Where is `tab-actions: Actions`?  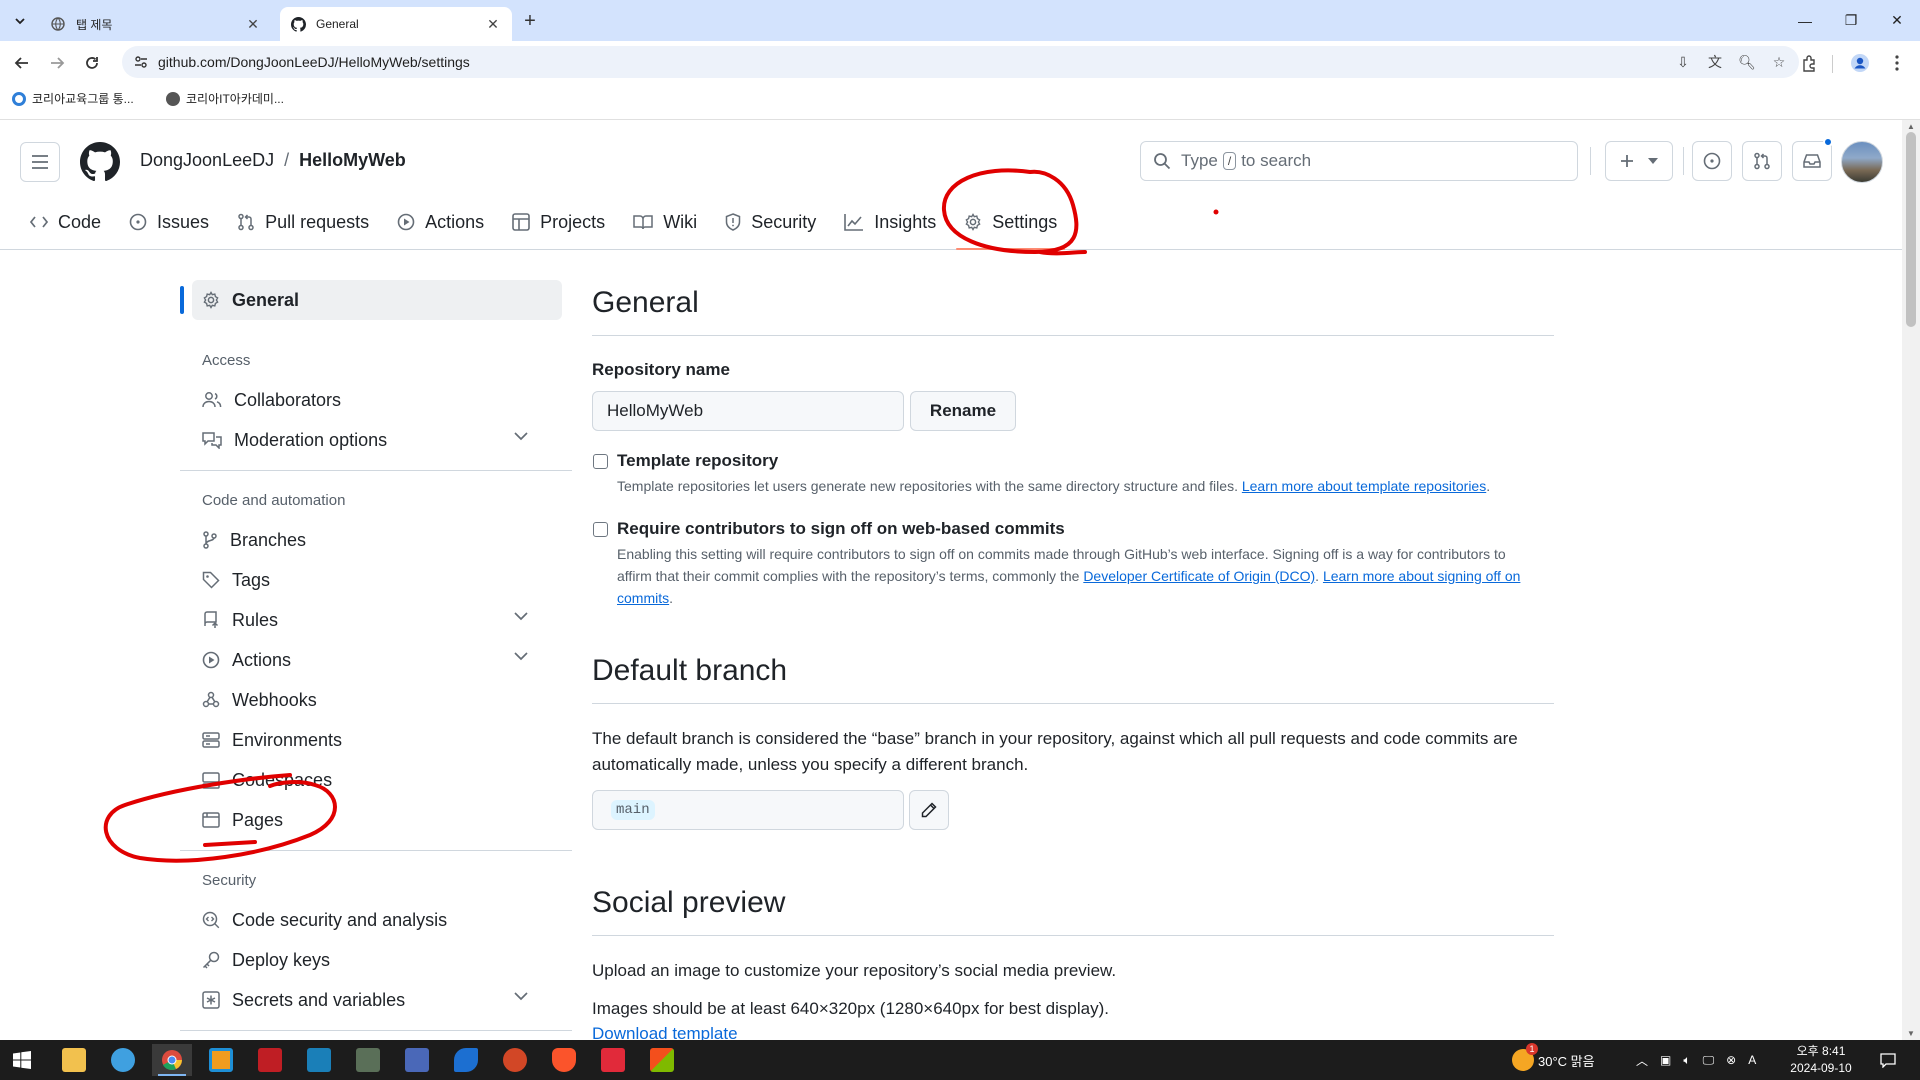 tab-actions: Actions is located at coordinates (440, 222).